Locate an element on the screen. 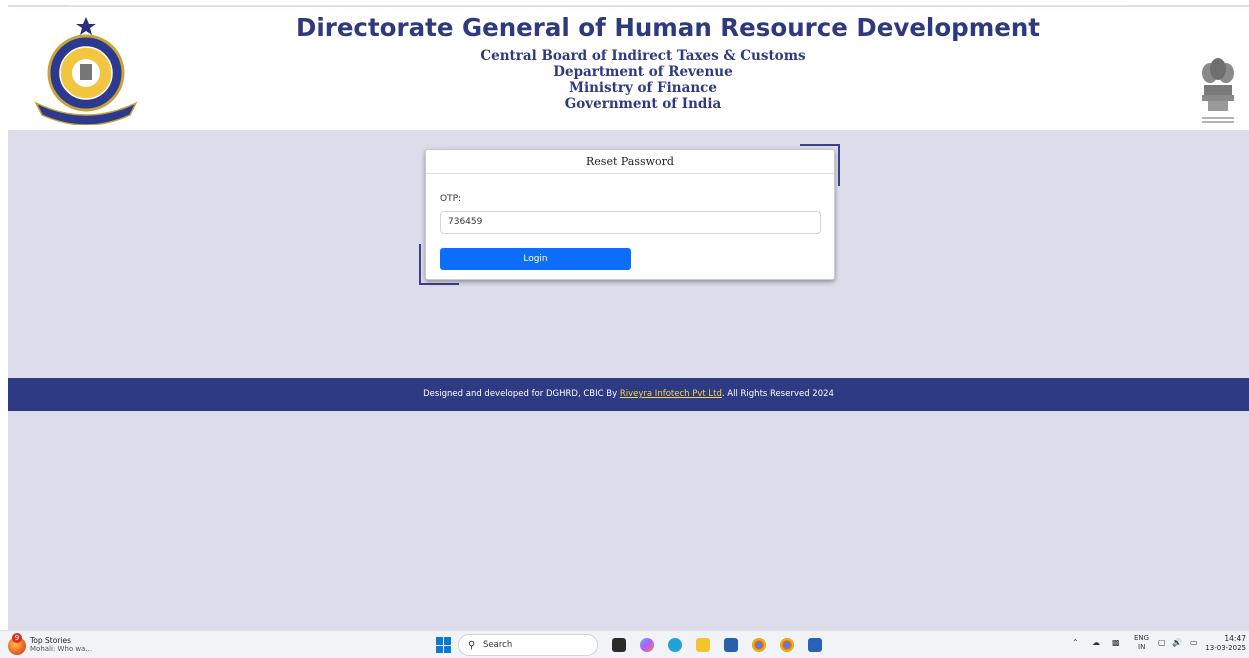  reset-password-card: Reset Password OTP: 736459 Login is located at coordinates (630, 214).